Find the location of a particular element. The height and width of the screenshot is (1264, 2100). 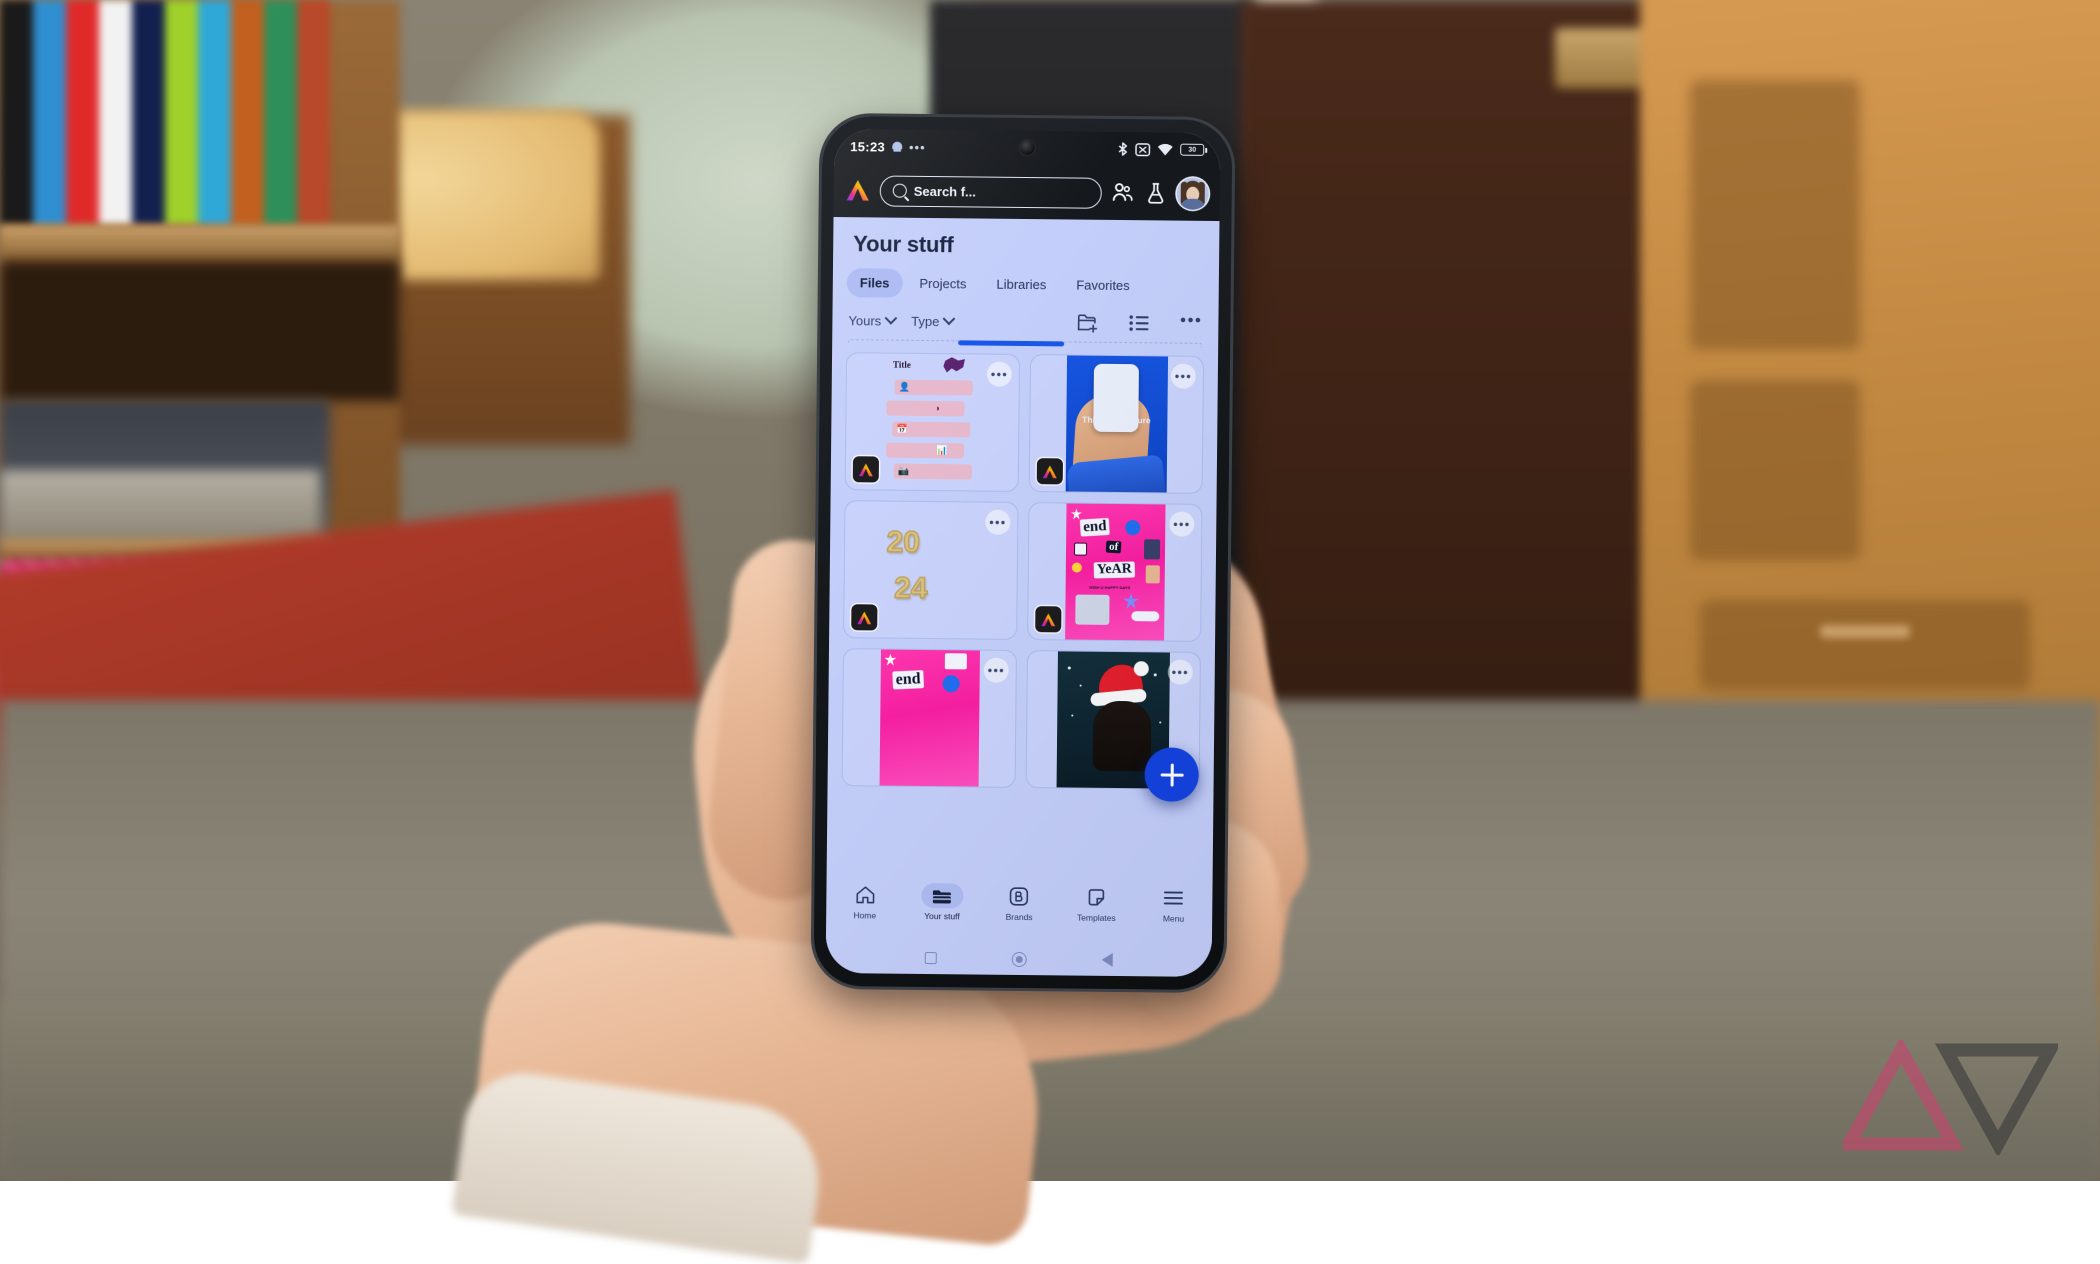

ribbon-sticker is located at coordinates (1145, 616).